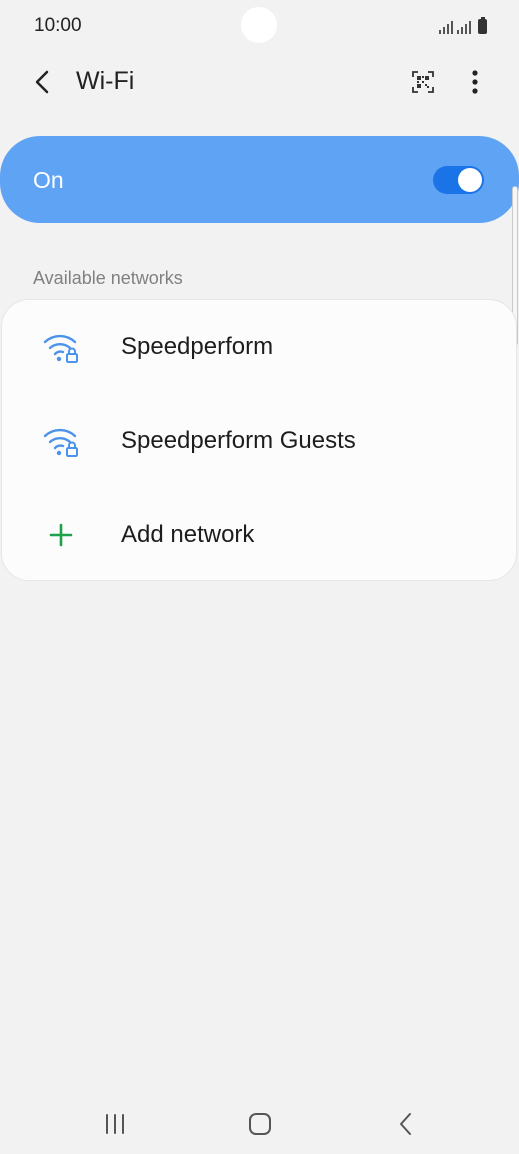 Image resolution: width=519 pixels, height=1154 pixels. I want to click on status-time: 10:00, so click(58, 25).